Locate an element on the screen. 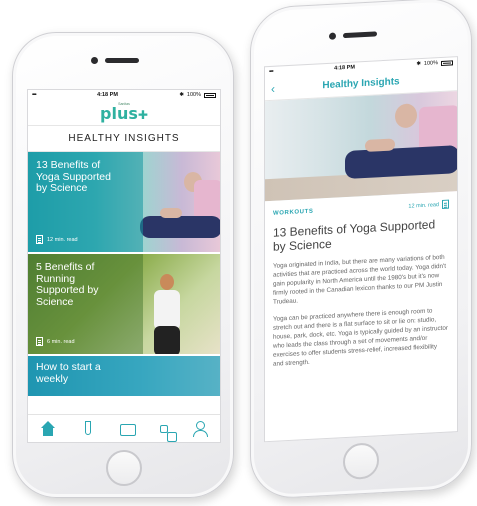 This screenshot has height=506, width=477. folder-icon is located at coordinates (128, 430).